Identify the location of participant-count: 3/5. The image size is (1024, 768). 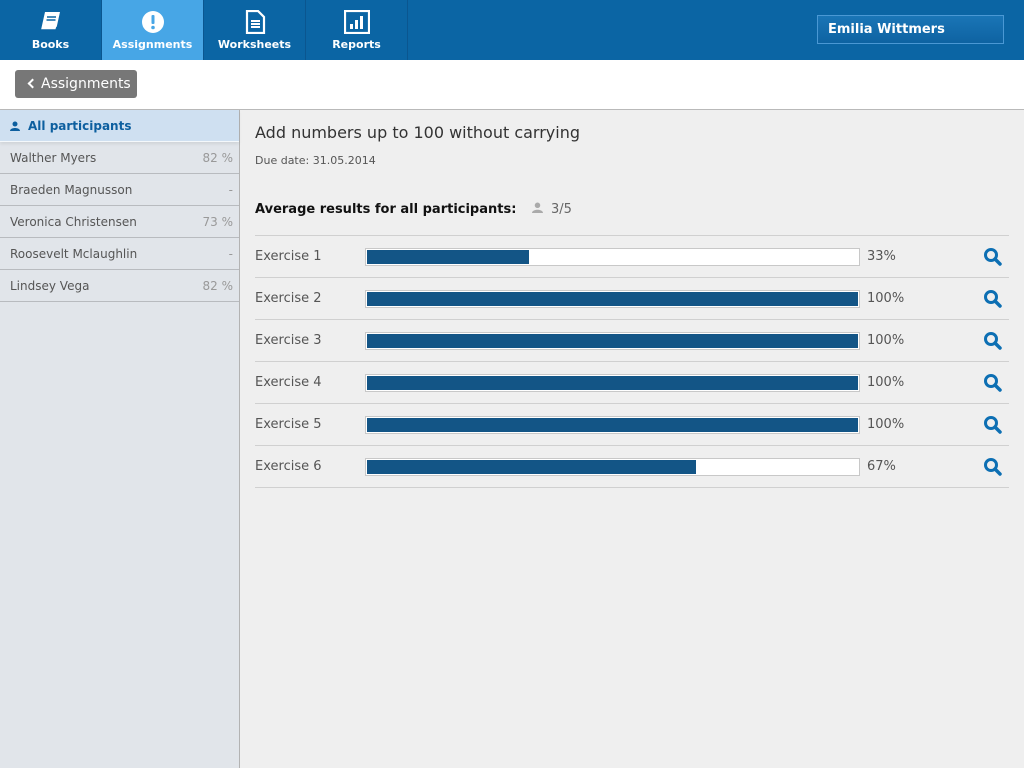
(552, 209).